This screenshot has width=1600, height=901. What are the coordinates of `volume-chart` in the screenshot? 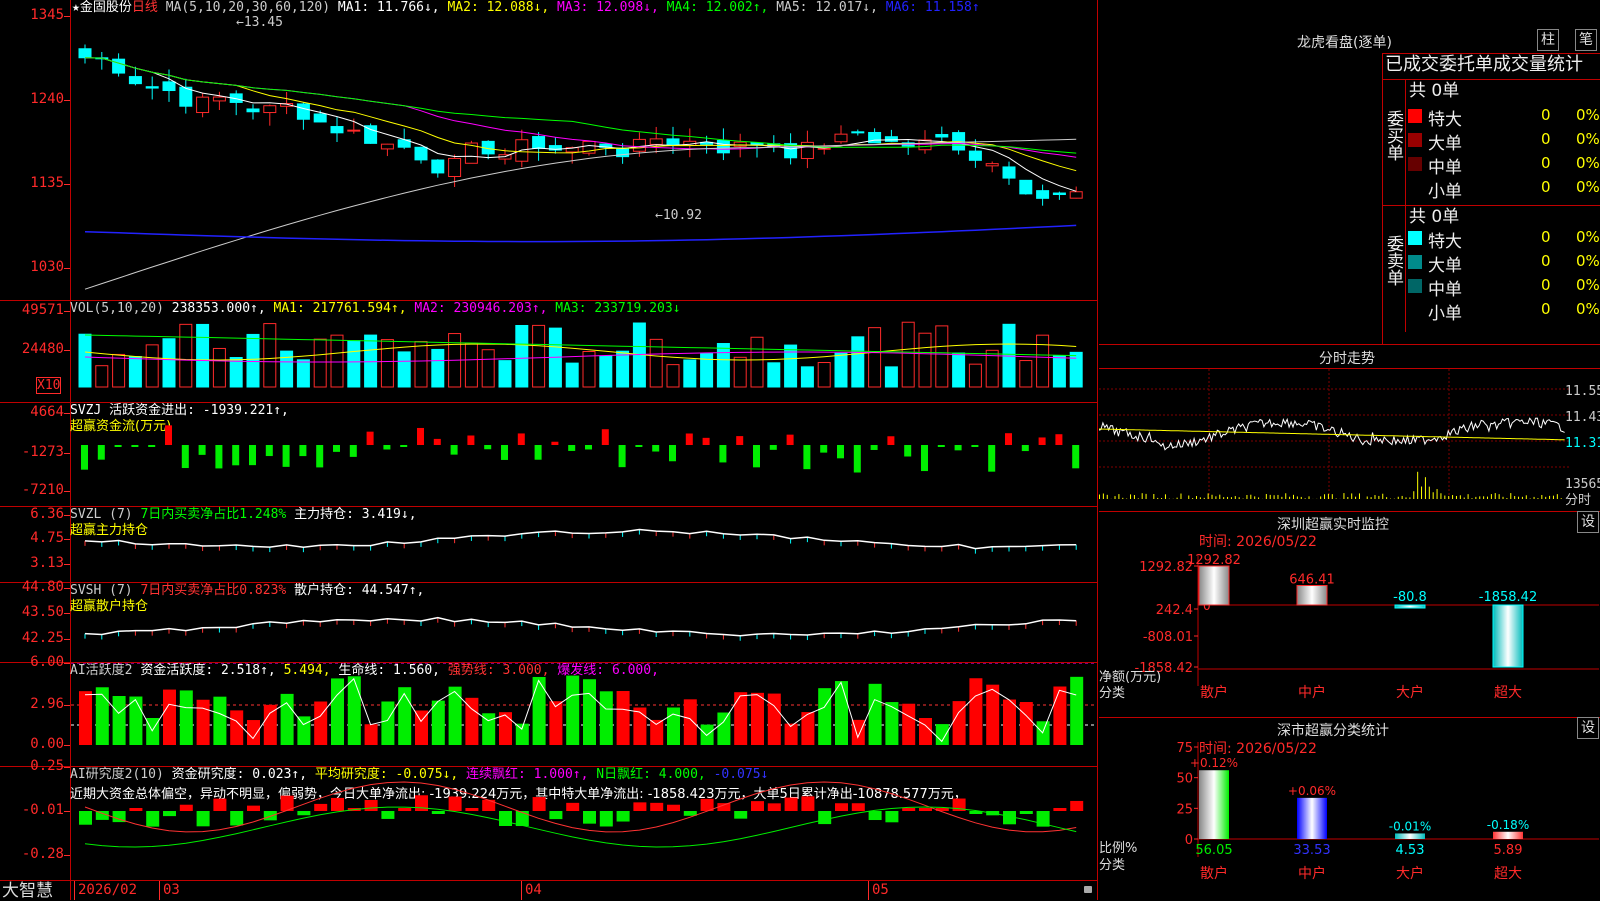 It's located at (584, 360).